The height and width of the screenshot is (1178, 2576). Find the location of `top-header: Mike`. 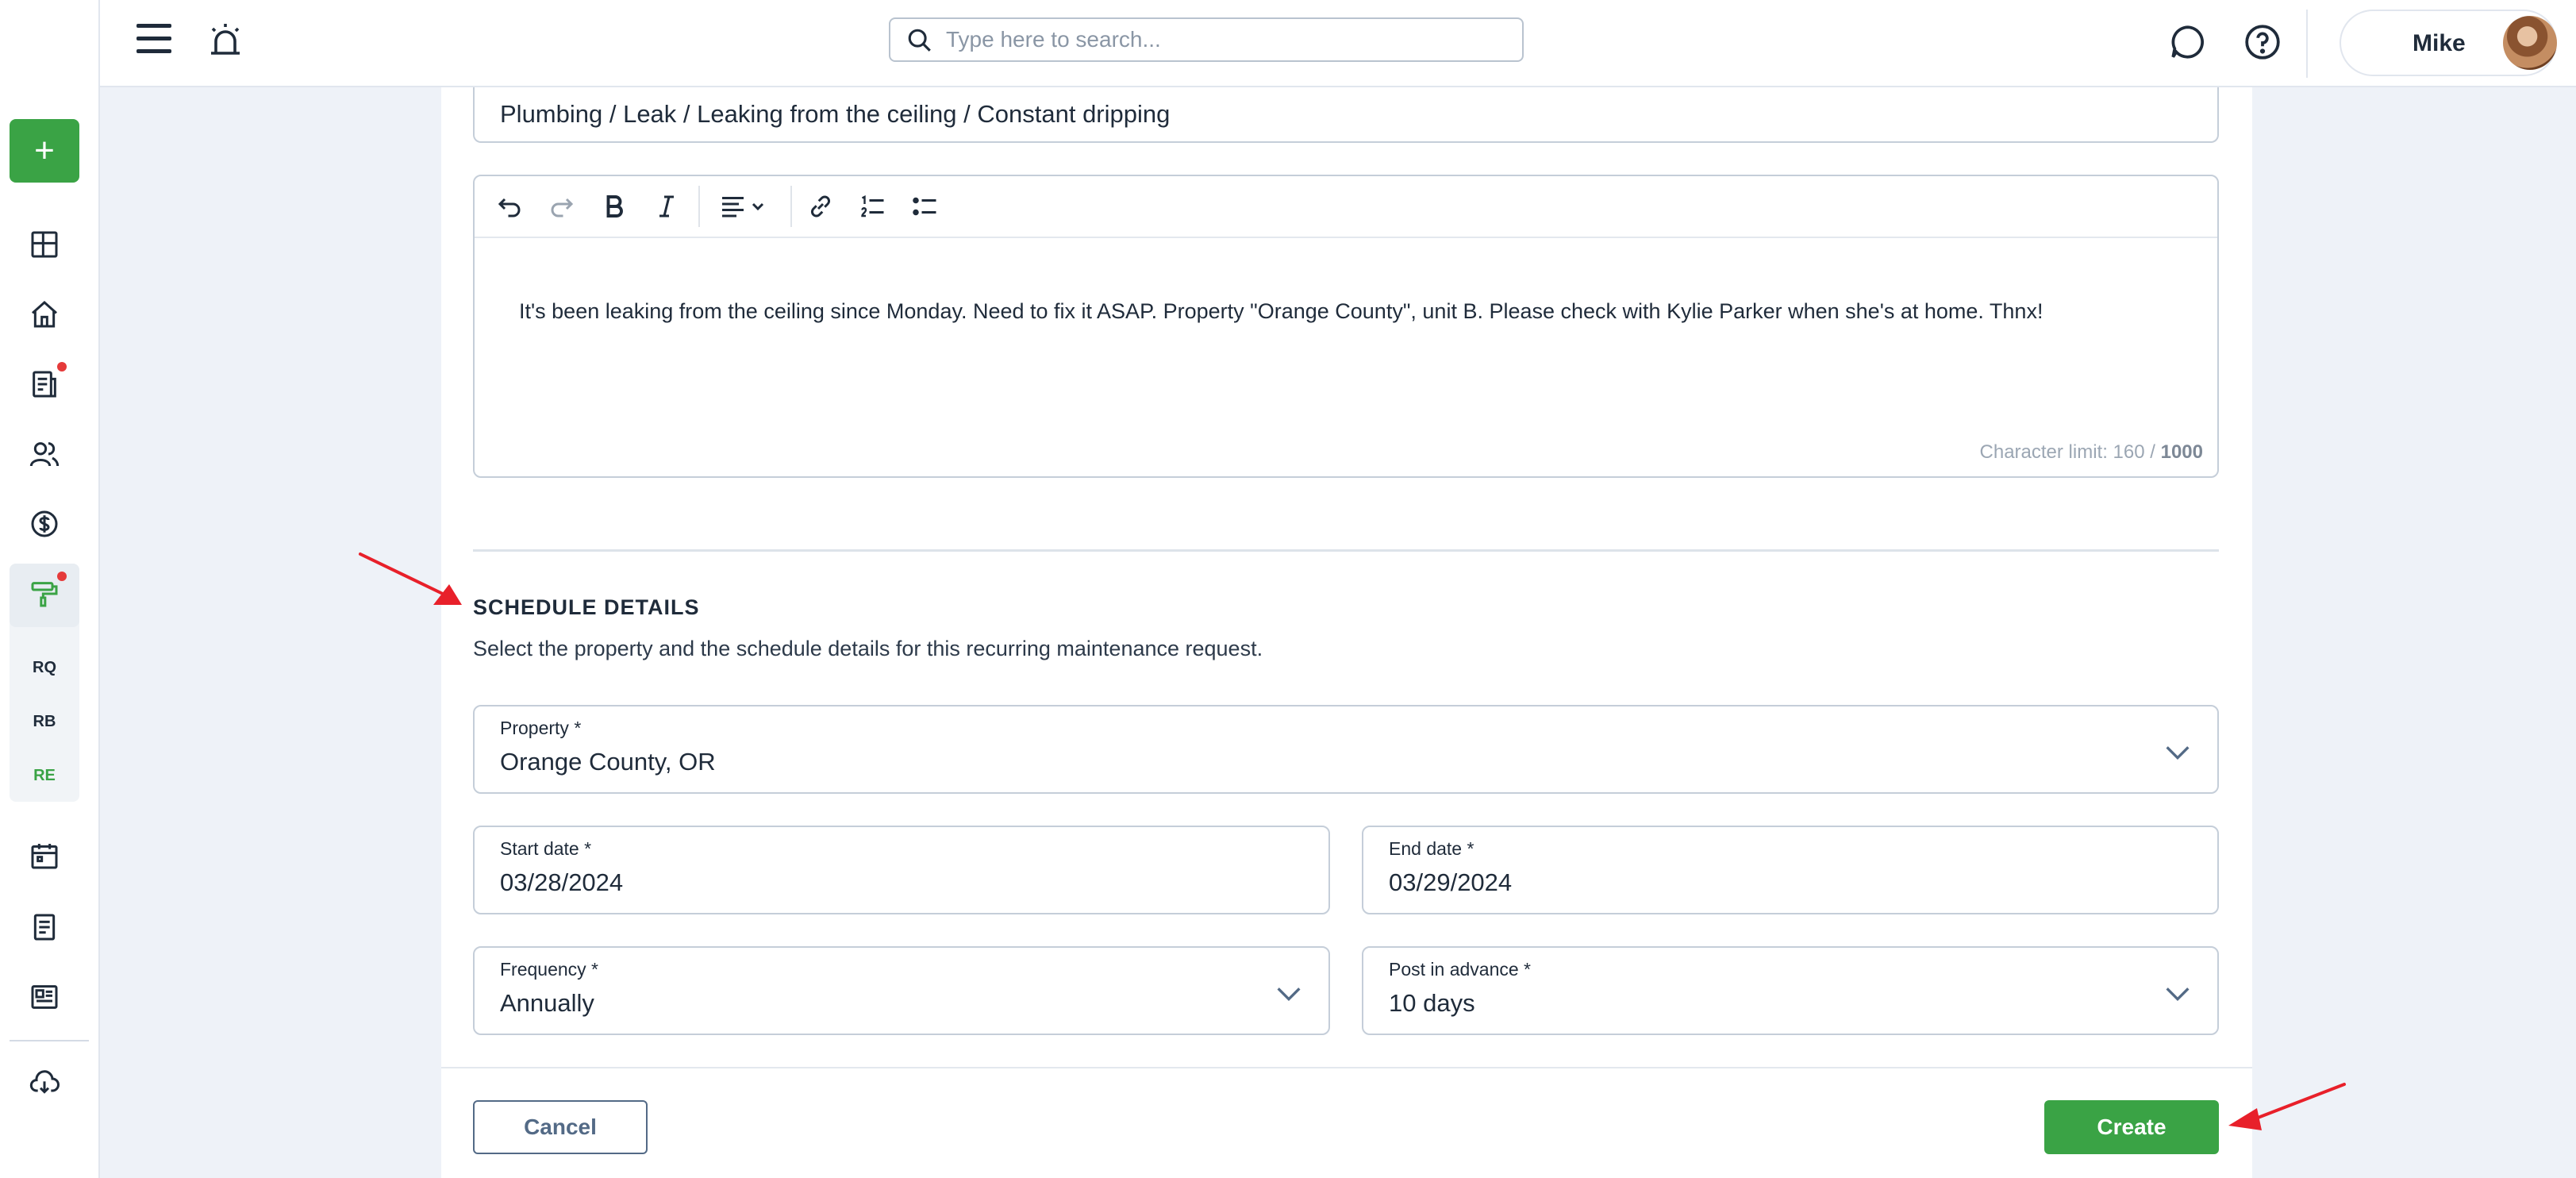

top-header: Mike is located at coordinates (1338, 43).